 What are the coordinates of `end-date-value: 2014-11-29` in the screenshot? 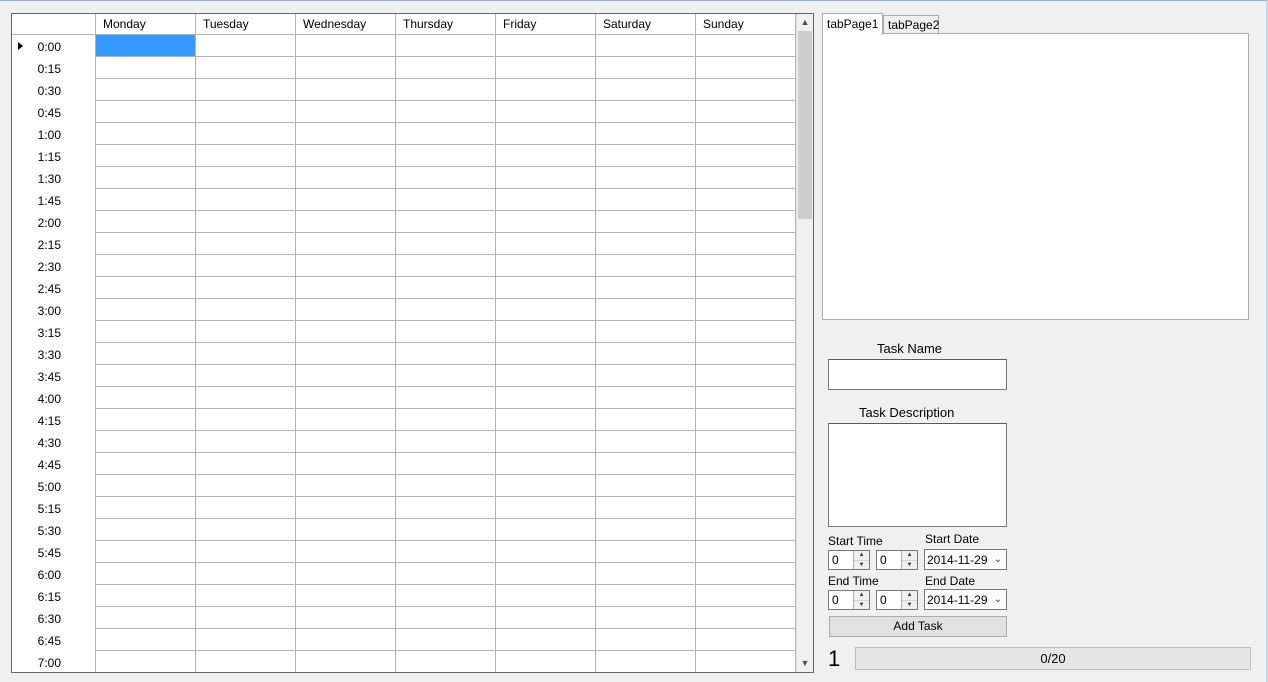 It's located at (957, 600).